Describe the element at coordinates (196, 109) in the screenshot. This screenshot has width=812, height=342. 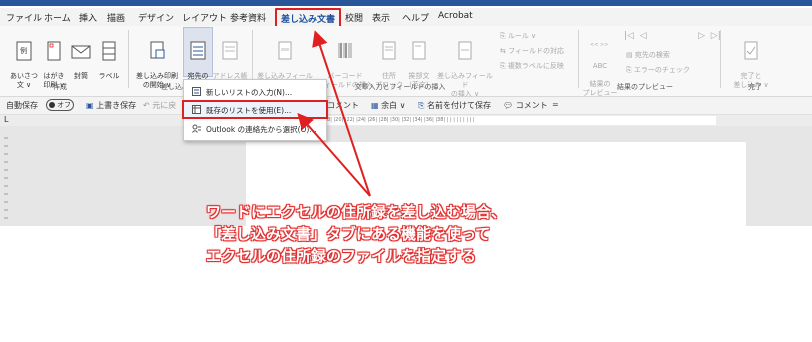
I see `existing-list-icon` at that location.